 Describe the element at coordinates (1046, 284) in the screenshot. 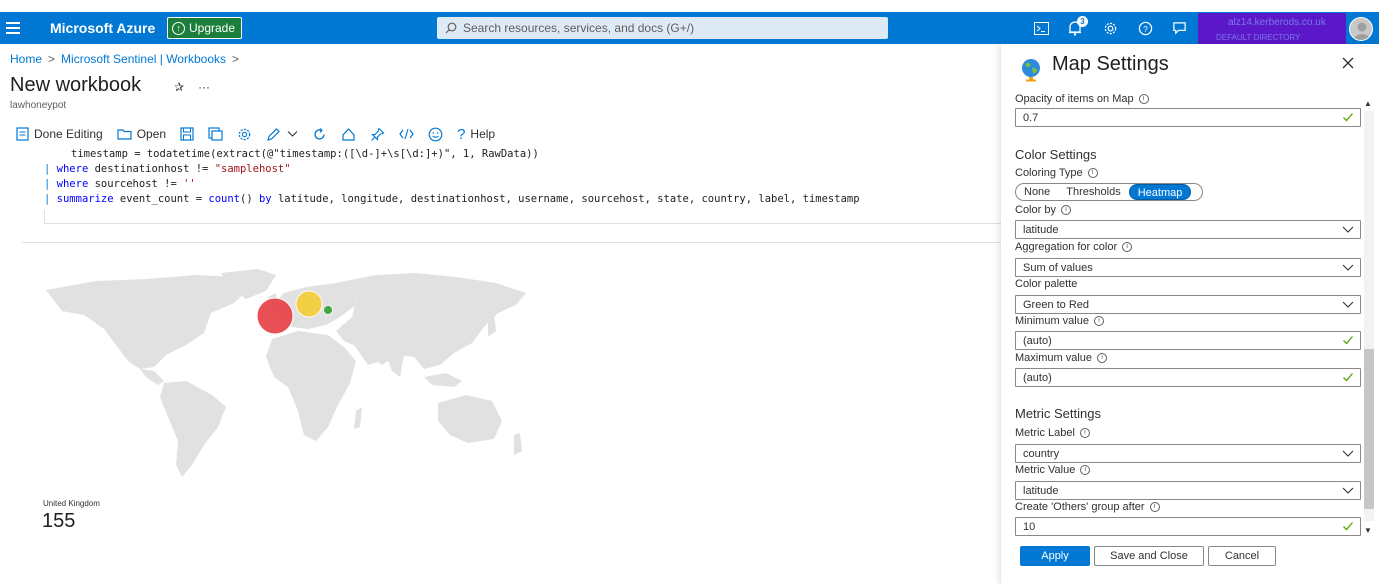

I see `palette-label: Color palette` at that location.